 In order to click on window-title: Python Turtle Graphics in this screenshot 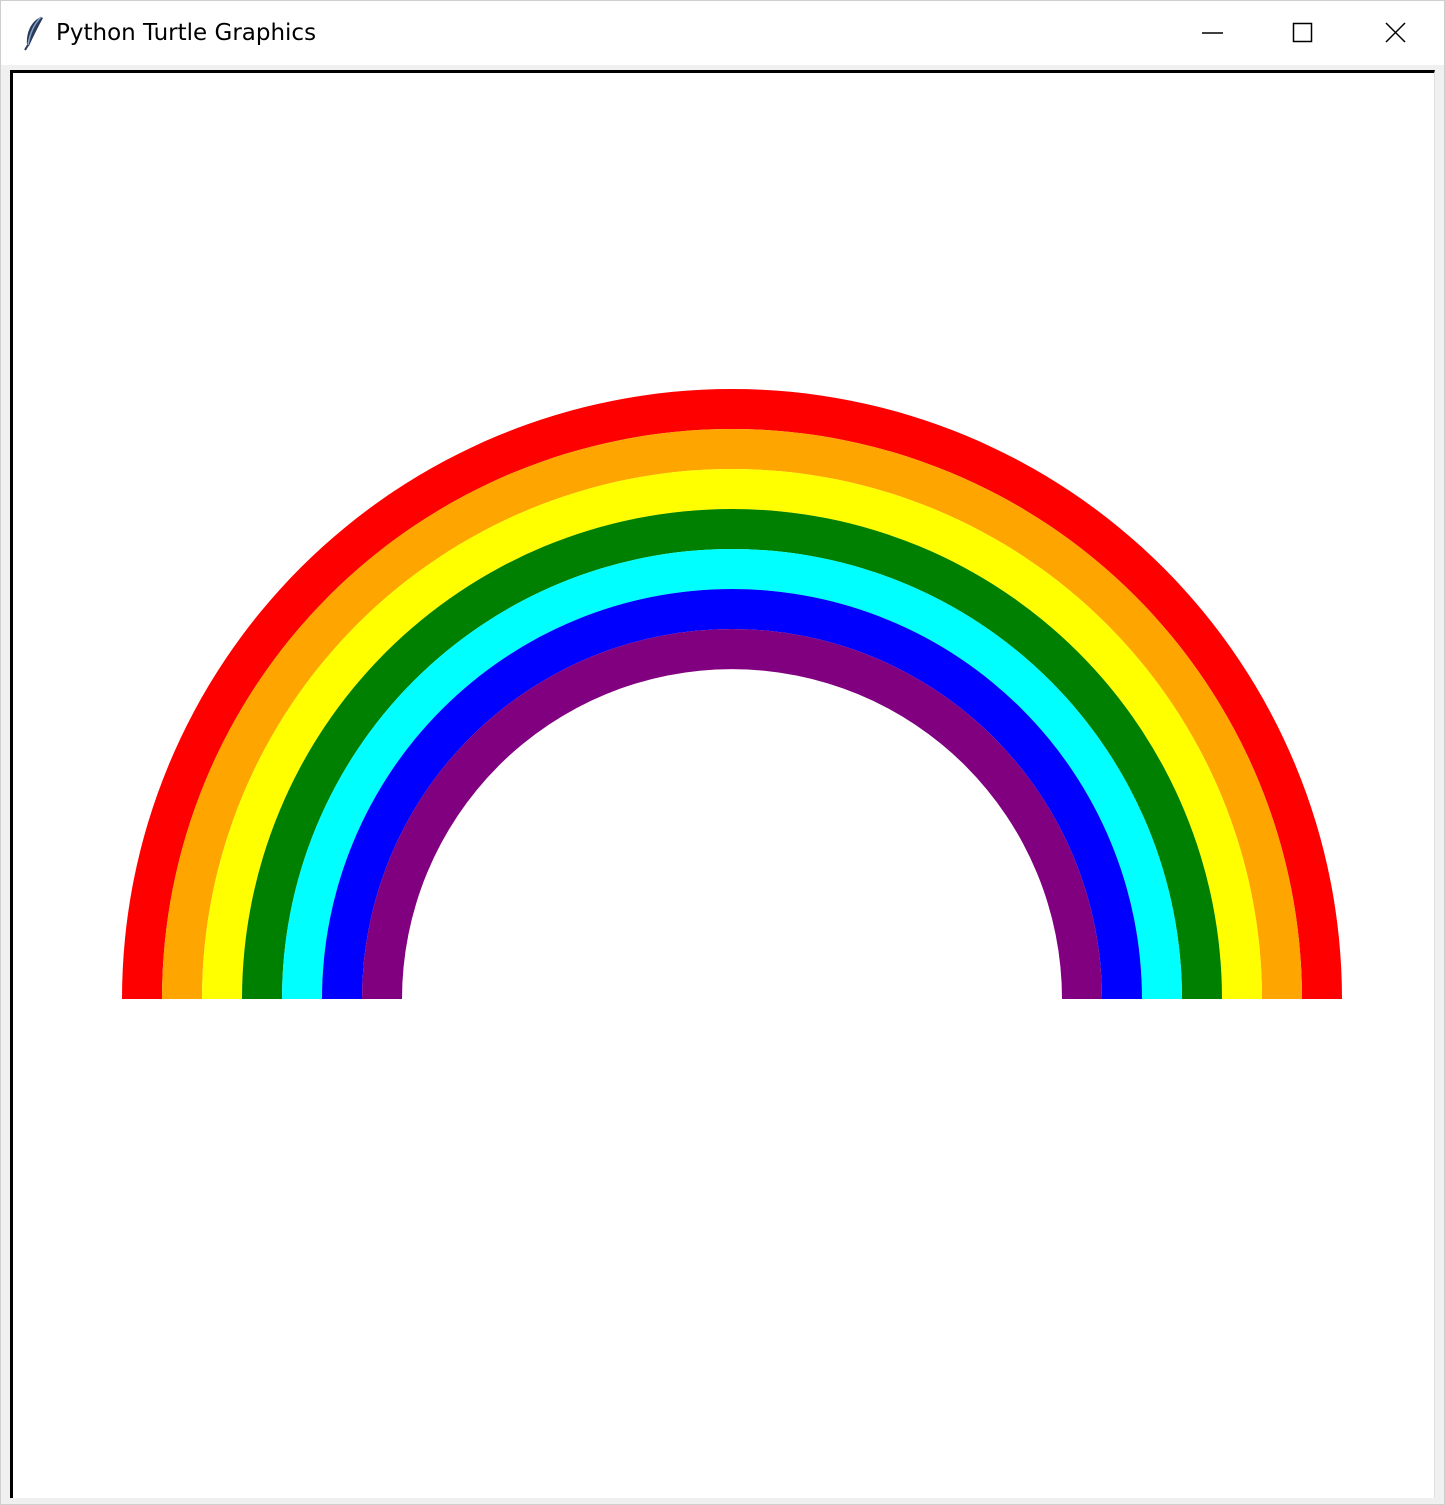, I will do `click(186, 33)`.